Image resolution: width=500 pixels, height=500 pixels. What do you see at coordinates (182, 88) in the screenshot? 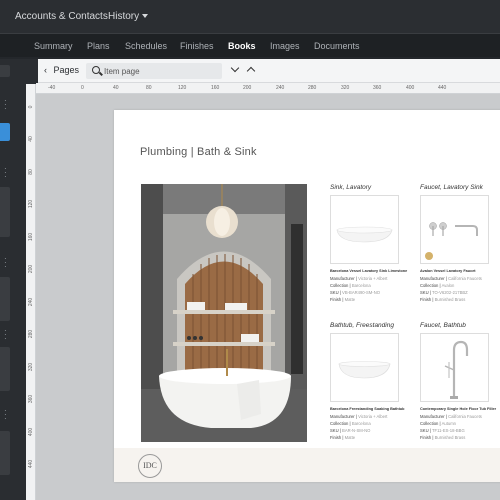
I see `ruler-tick: 120` at bounding box center [182, 88].